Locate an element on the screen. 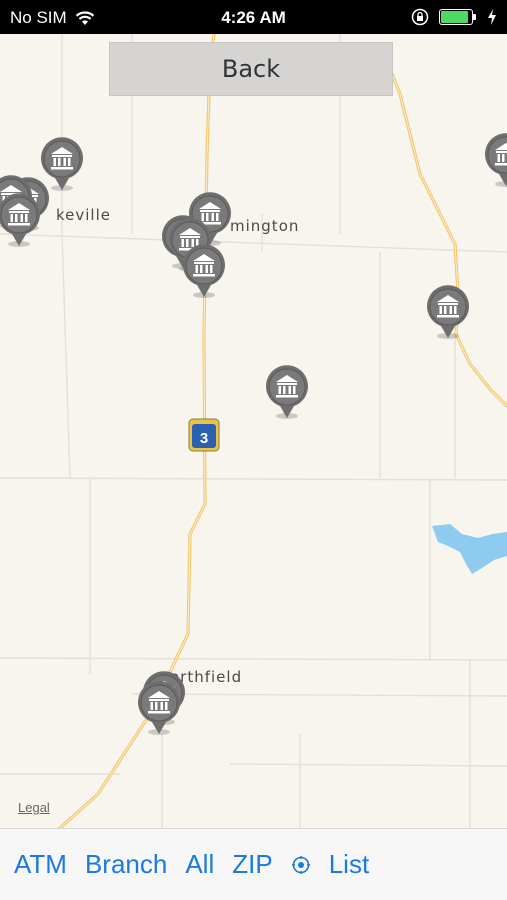  bottom-toolbar: ATM Branch All ZIP List is located at coordinates (253, 864).